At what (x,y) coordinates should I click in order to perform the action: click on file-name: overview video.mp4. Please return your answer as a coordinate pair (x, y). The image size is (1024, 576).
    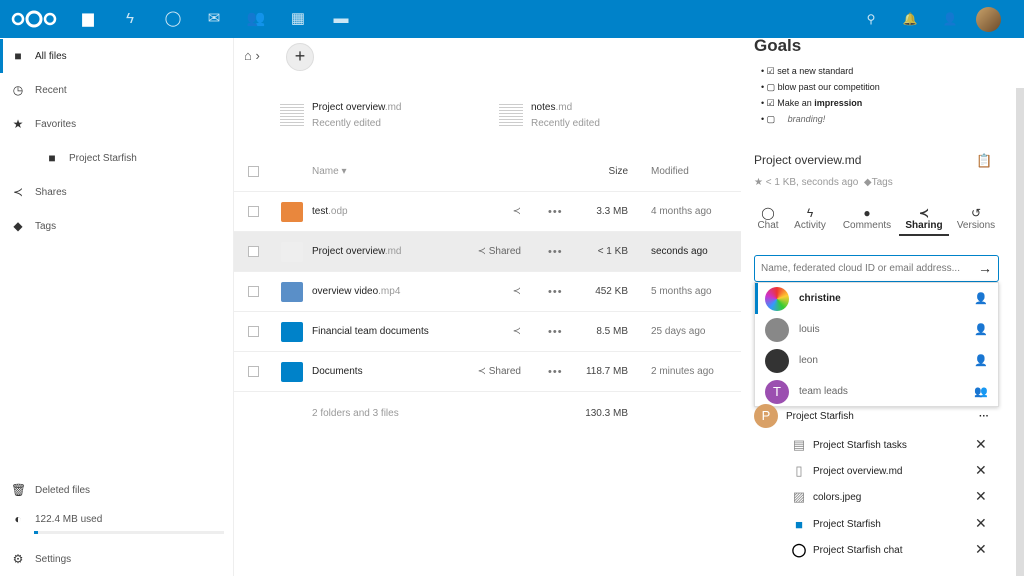
    Looking at the image, I should click on (356, 291).